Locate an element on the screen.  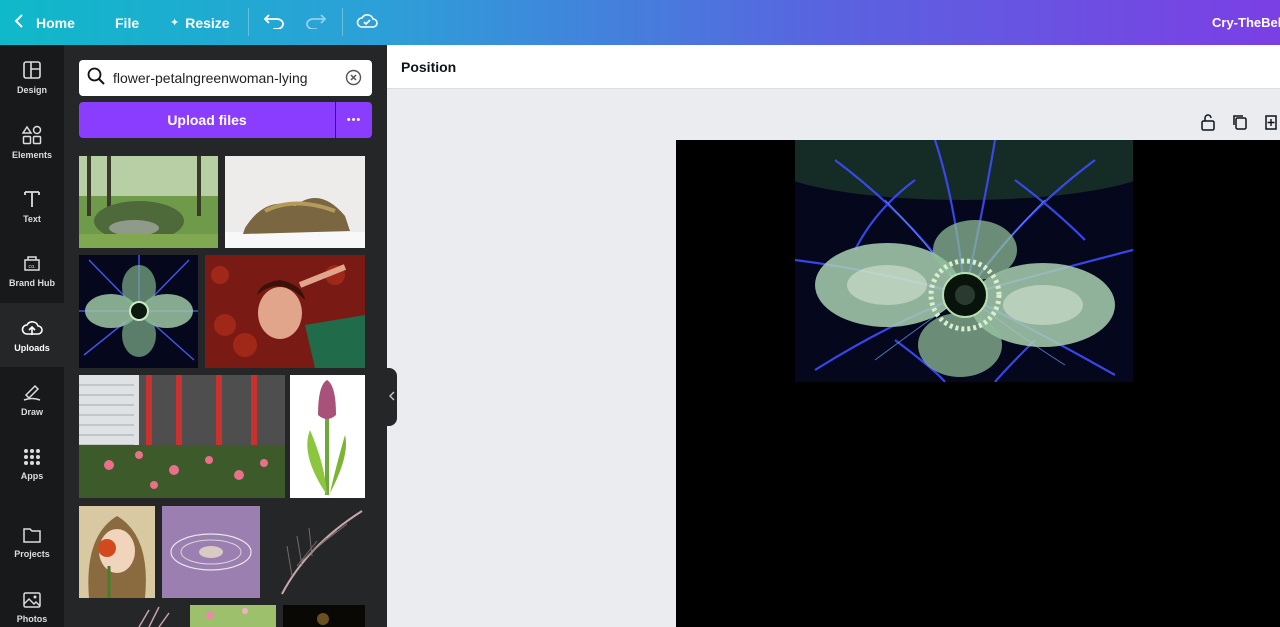
top-bar: Home File ✦ Resize Cry-TheBel is located at coordinates (640, 22).